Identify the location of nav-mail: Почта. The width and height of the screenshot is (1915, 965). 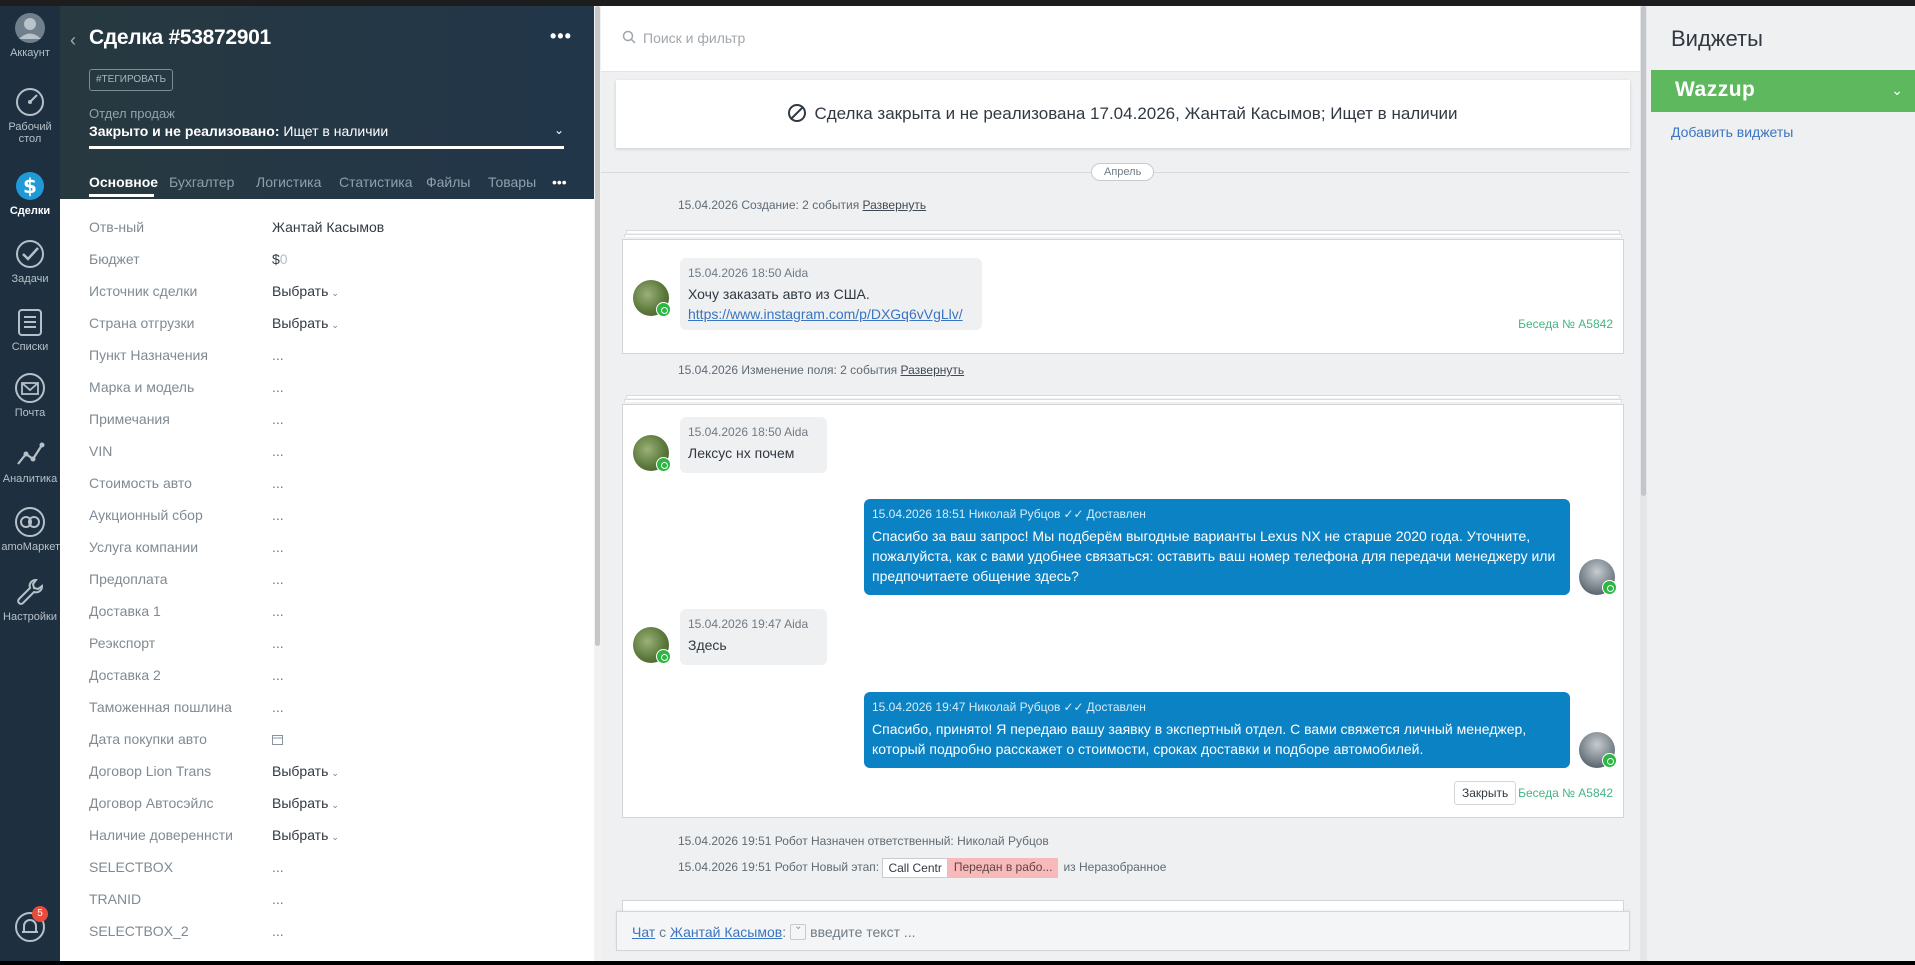
(30, 395).